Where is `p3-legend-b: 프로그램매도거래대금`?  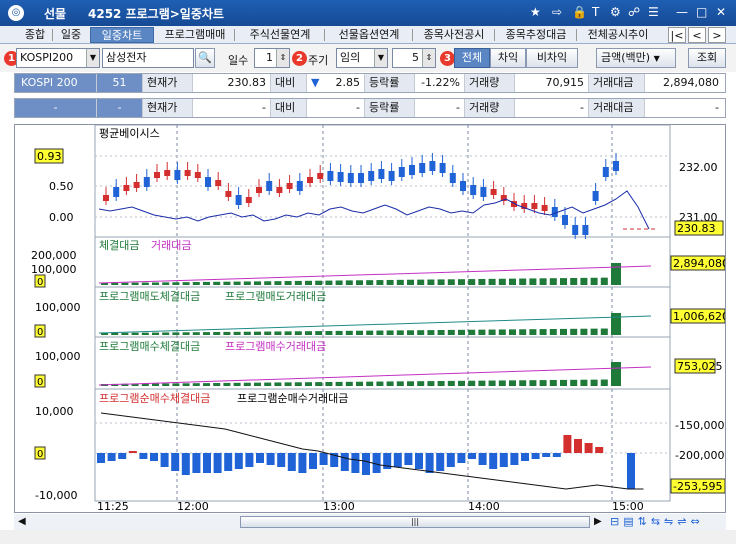 p3-legend-b: 프로그램매도거래대금 is located at coordinates (275, 296).